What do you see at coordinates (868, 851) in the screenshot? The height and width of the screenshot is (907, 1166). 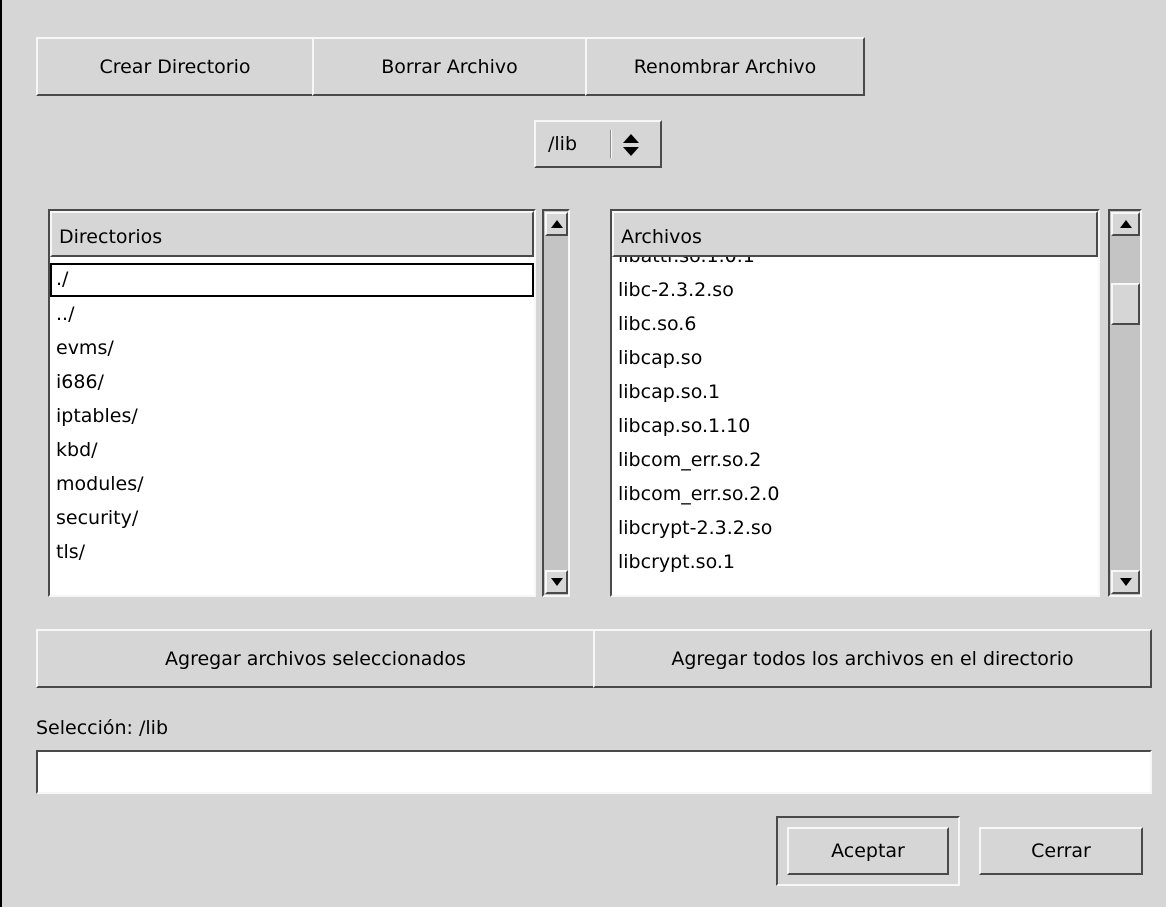 I see `accept-button: Aceptar` at bounding box center [868, 851].